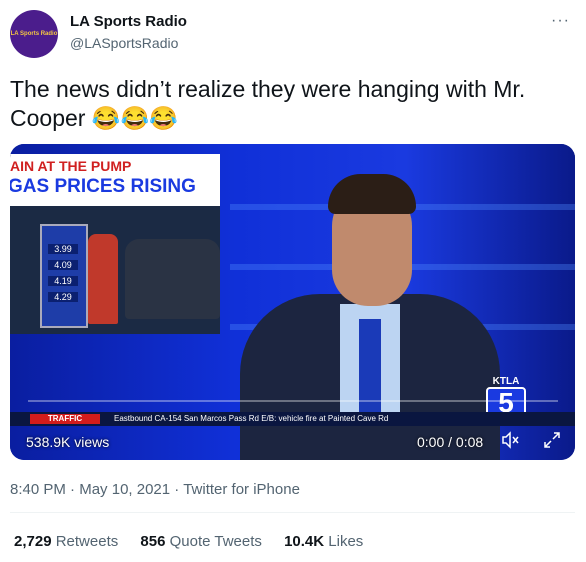 The height and width of the screenshot is (562, 586). I want to click on tweet-source-link: Twitter for iPhone, so click(241, 489).